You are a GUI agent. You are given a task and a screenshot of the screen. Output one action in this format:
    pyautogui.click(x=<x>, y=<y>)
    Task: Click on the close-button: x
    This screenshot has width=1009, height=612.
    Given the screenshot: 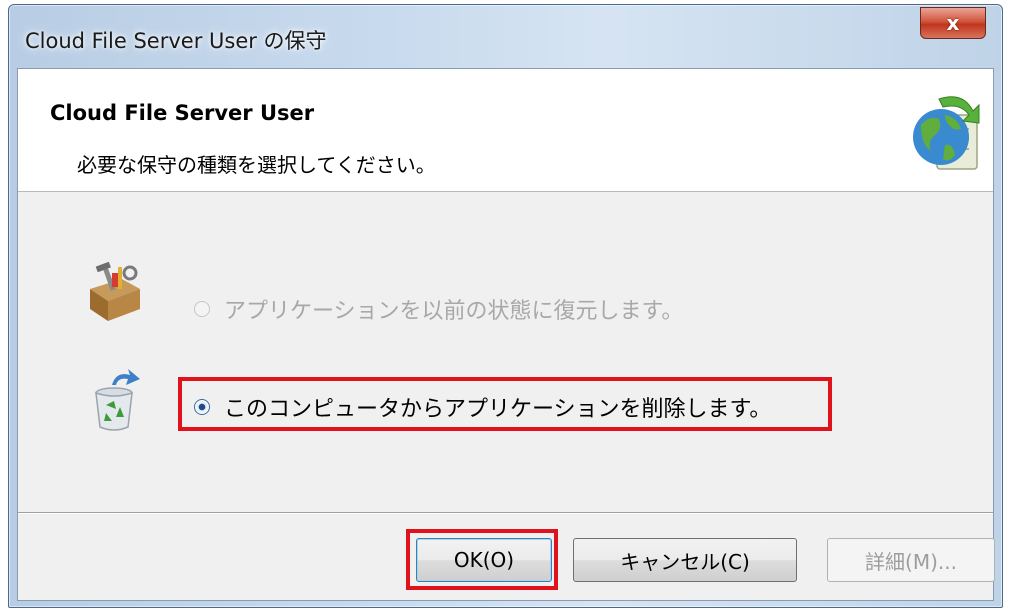 What is the action you would take?
    pyautogui.click(x=953, y=23)
    